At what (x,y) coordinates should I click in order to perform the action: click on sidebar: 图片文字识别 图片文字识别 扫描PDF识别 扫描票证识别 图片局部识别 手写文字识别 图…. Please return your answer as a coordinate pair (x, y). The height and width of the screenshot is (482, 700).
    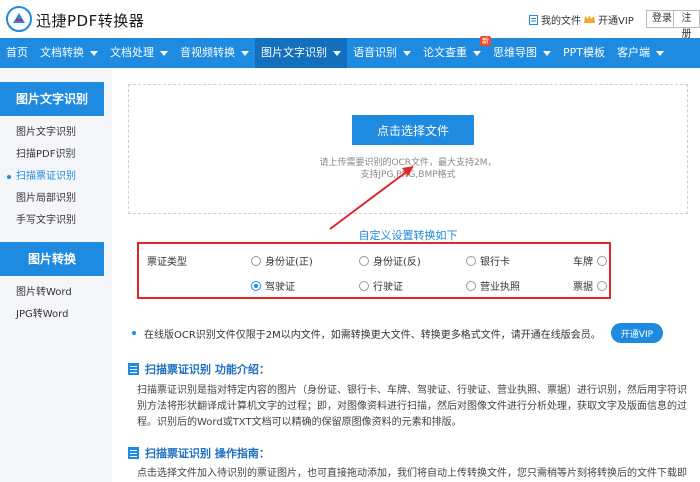
    Looking at the image, I should click on (56, 275).